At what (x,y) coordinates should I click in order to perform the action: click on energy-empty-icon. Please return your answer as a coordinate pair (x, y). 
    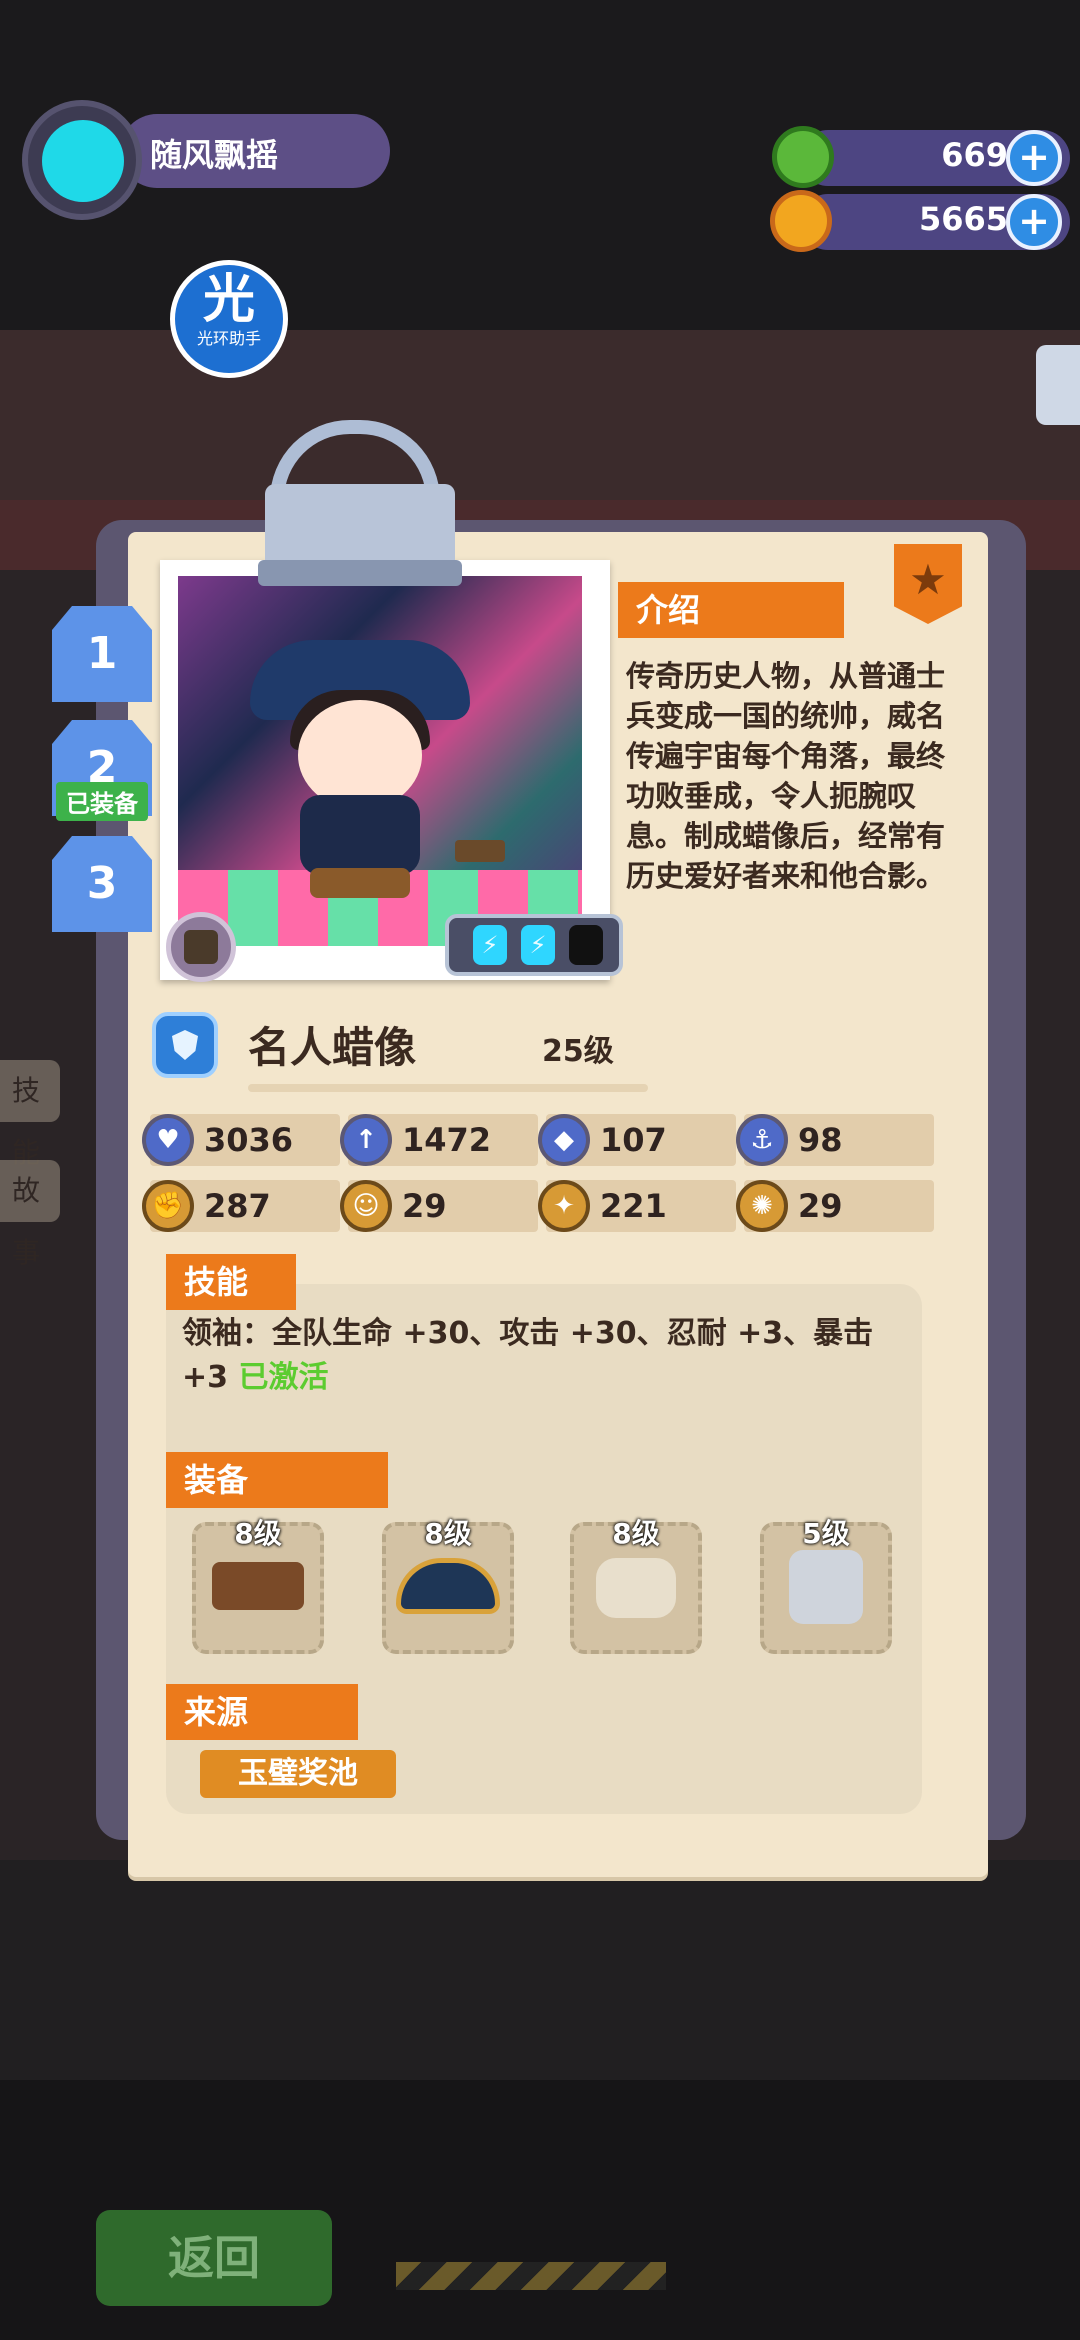
    Looking at the image, I should click on (586, 945).